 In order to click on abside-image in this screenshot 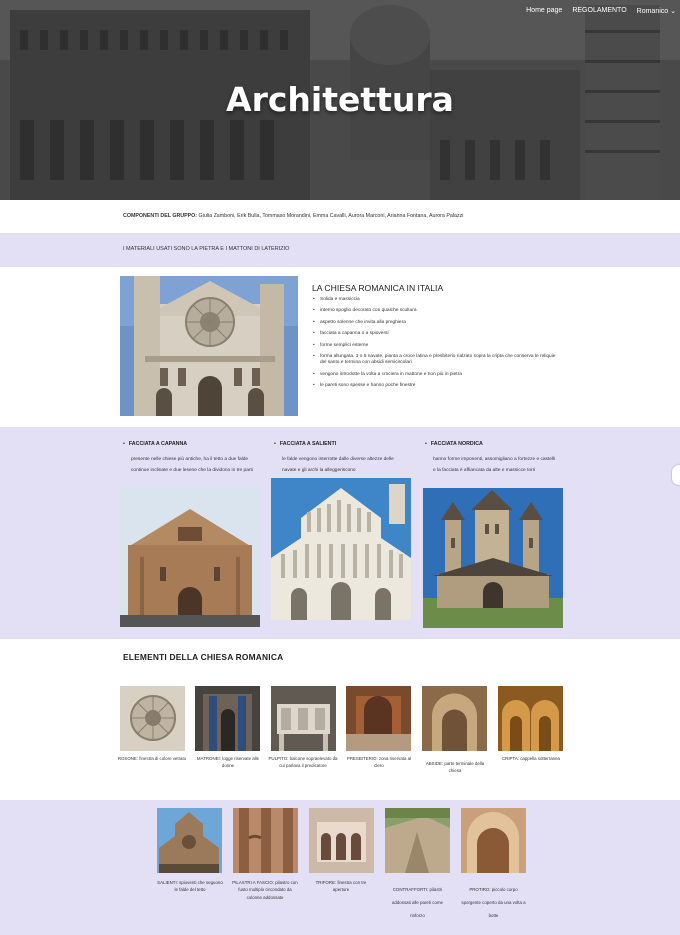, I will do `click(454, 718)`.